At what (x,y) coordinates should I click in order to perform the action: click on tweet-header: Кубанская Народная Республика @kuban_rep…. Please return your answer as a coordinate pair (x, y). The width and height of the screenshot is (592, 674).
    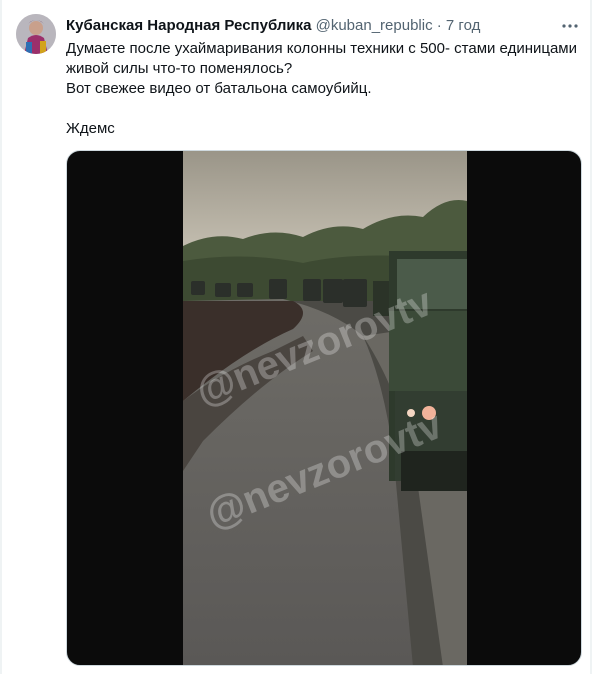
    Looking at the image, I should click on (309, 26).